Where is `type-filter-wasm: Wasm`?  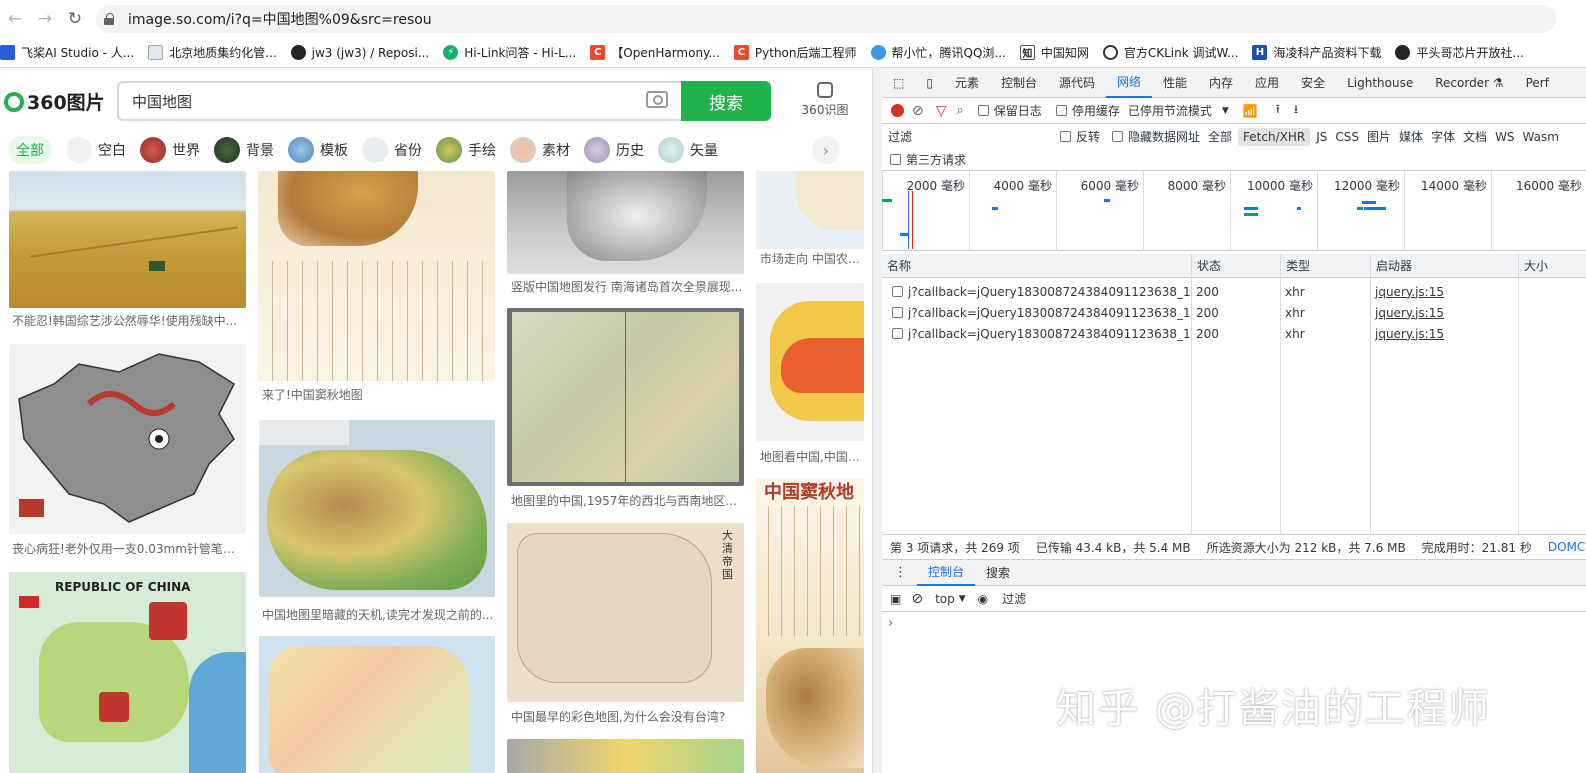 type-filter-wasm: Wasm is located at coordinates (1541, 137).